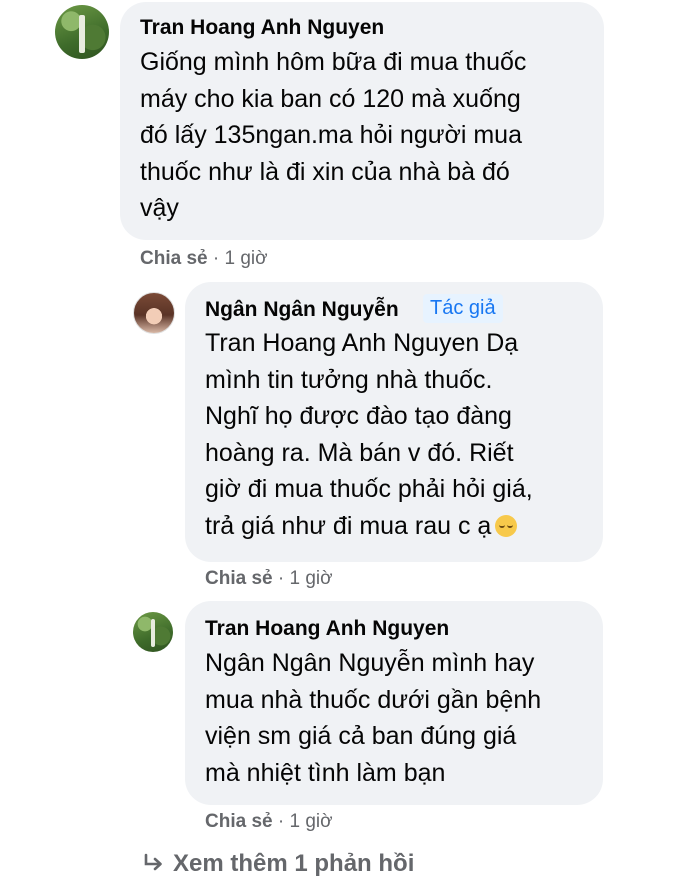 The image size is (679, 880). What do you see at coordinates (325, 171) in the screenshot?
I see `comment-text-line: thuốc như là đi xin của nhà bà đó` at bounding box center [325, 171].